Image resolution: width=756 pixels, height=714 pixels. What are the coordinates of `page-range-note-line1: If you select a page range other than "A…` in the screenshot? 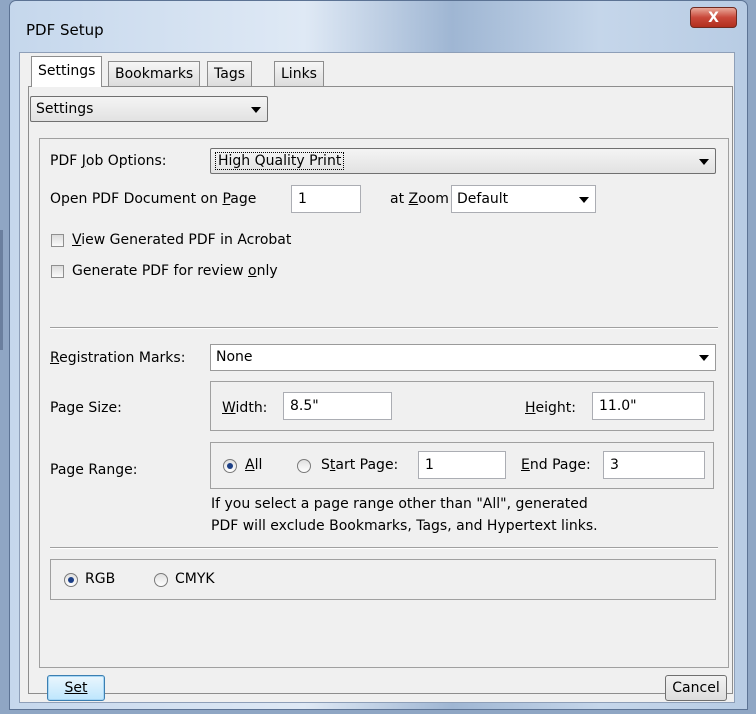 It's located at (399, 504).